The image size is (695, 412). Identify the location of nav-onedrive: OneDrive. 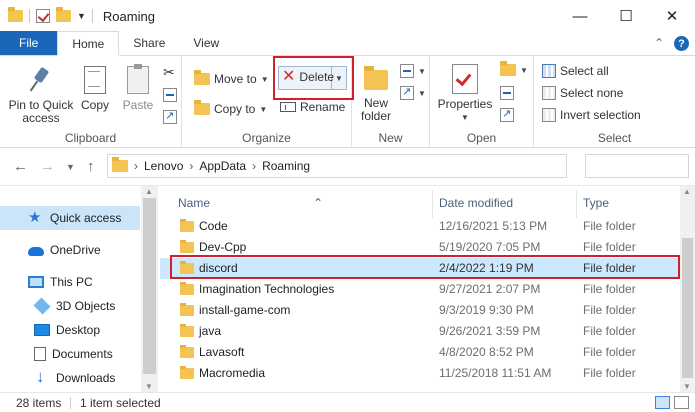
(70, 250).